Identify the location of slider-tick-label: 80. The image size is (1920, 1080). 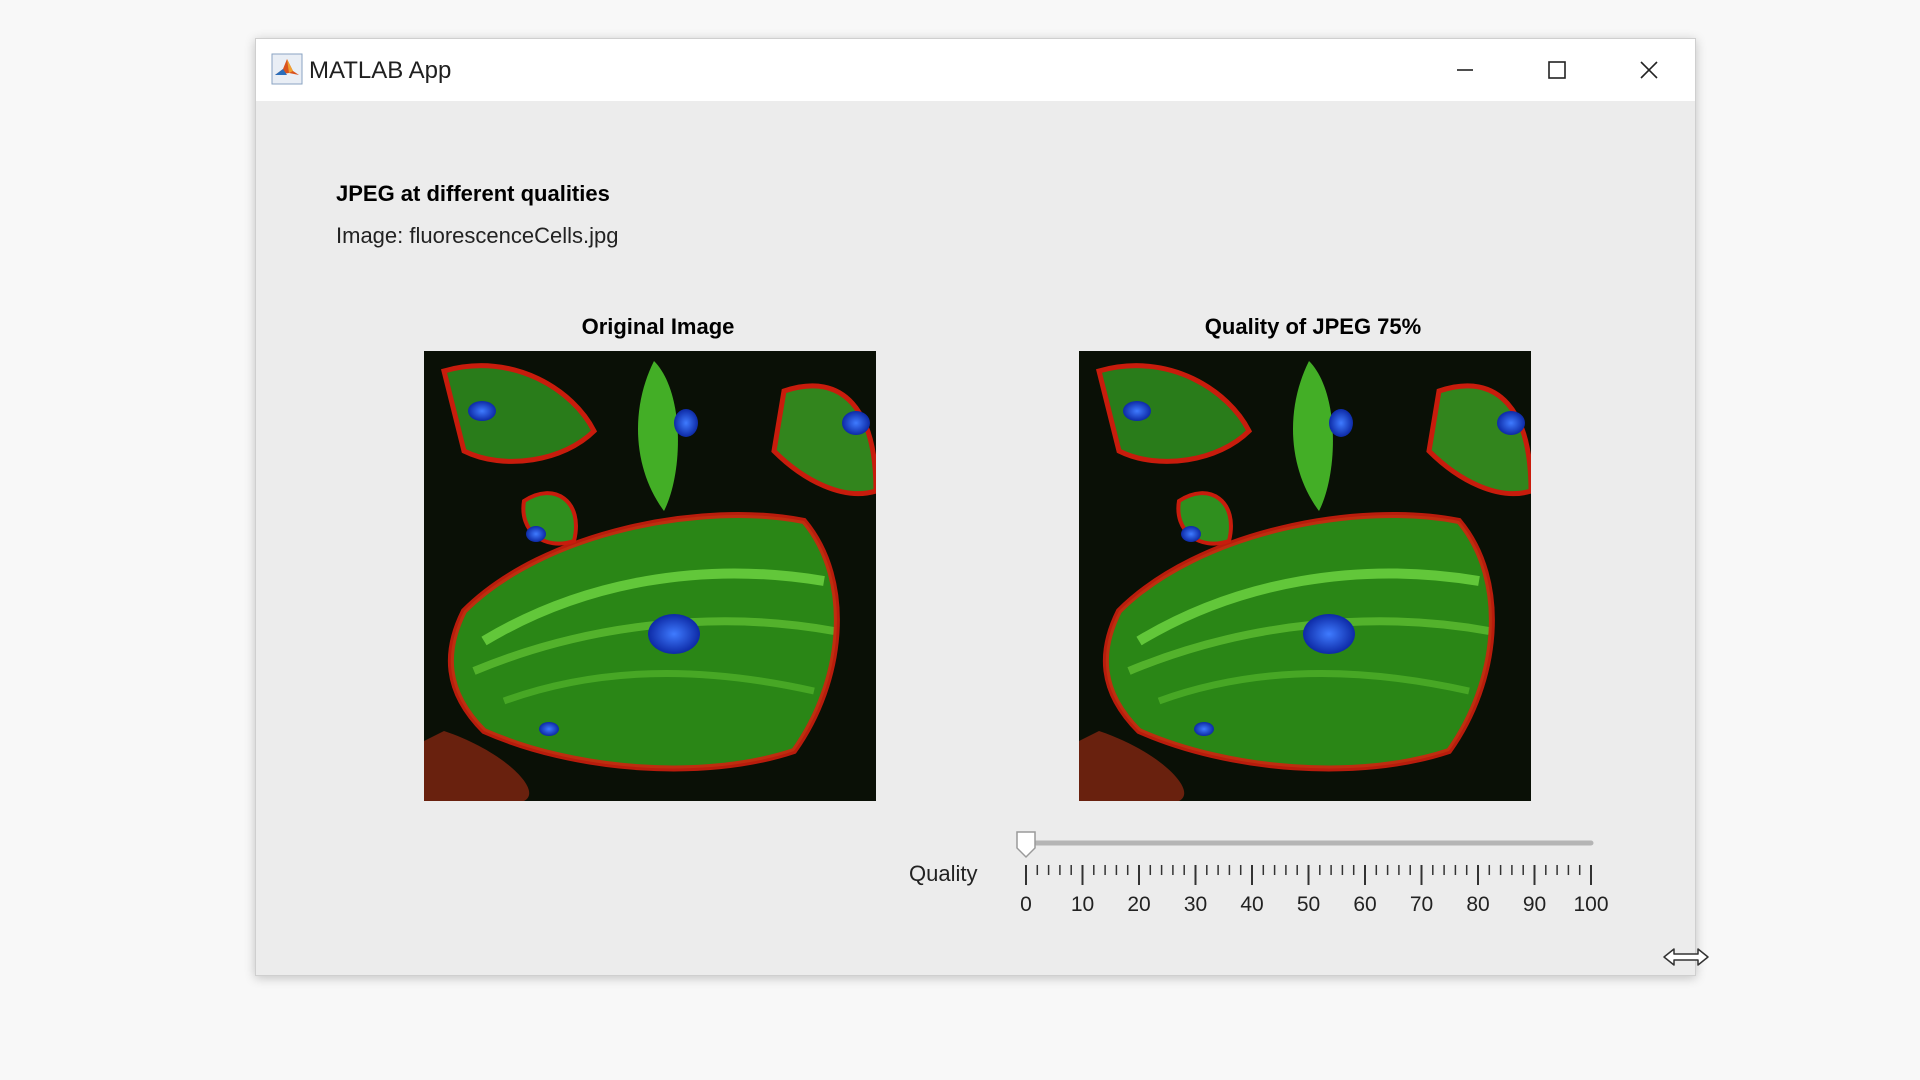
(1477, 904).